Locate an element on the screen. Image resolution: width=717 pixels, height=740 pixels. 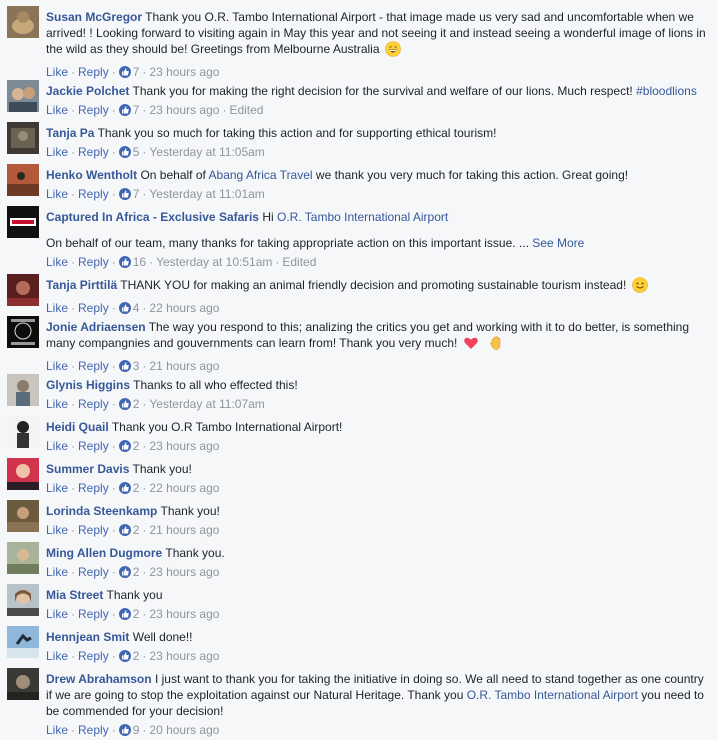
commenter-name: Lorinda Steenkamp is located at coordinates (101, 511).